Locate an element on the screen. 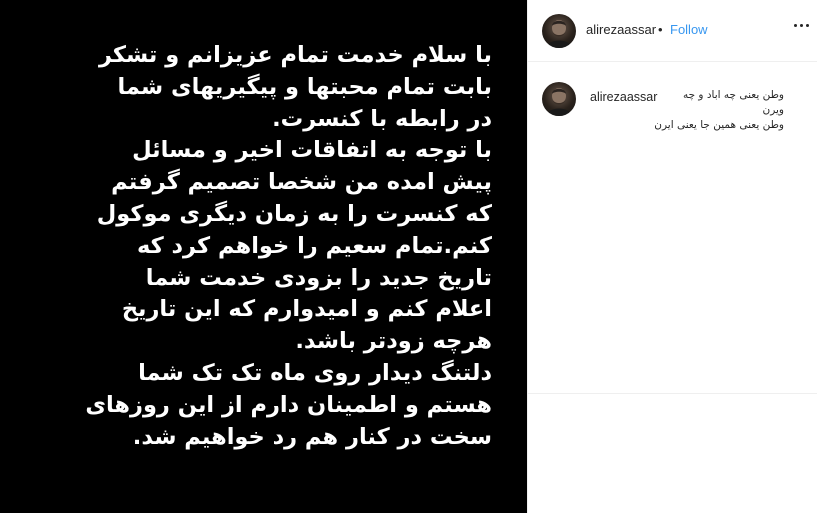 The width and height of the screenshot is (817, 513). post-image-text-line: تاریخ جدید را بزودی خدمت شما is located at coordinates (318, 277).